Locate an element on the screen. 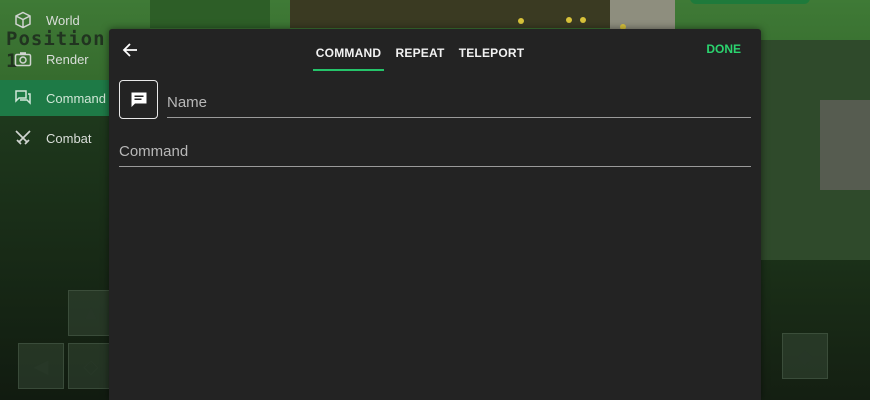 Image resolution: width=870 pixels, height=400 pixels. message-icon-button is located at coordinates (138, 99).